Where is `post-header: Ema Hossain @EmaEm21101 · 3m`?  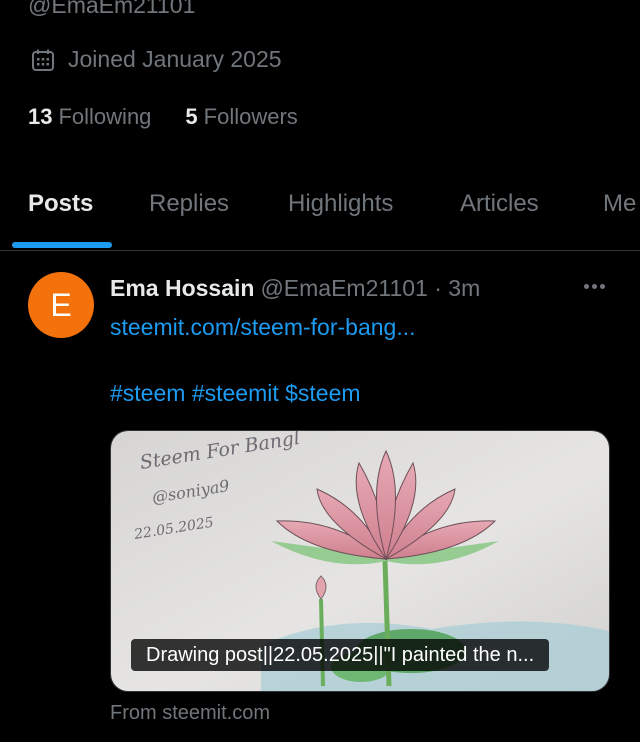
post-header: Ema Hossain @EmaEm21101 · 3m is located at coordinates (295, 288).